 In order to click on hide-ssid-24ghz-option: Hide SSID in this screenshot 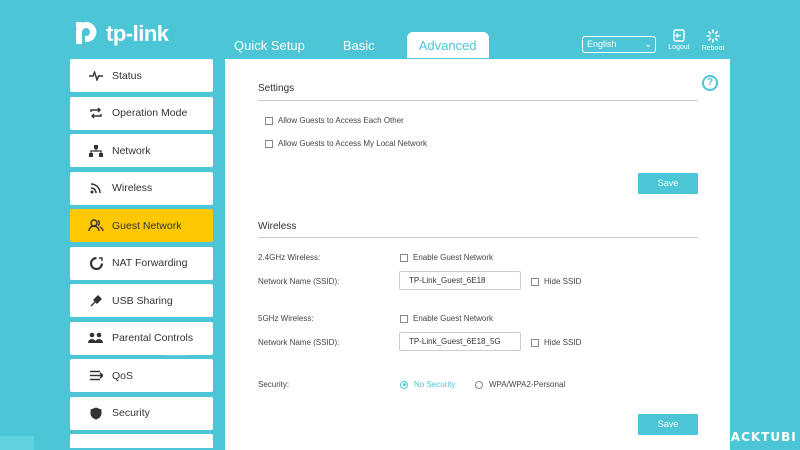, I will do `click(556, 281)`.